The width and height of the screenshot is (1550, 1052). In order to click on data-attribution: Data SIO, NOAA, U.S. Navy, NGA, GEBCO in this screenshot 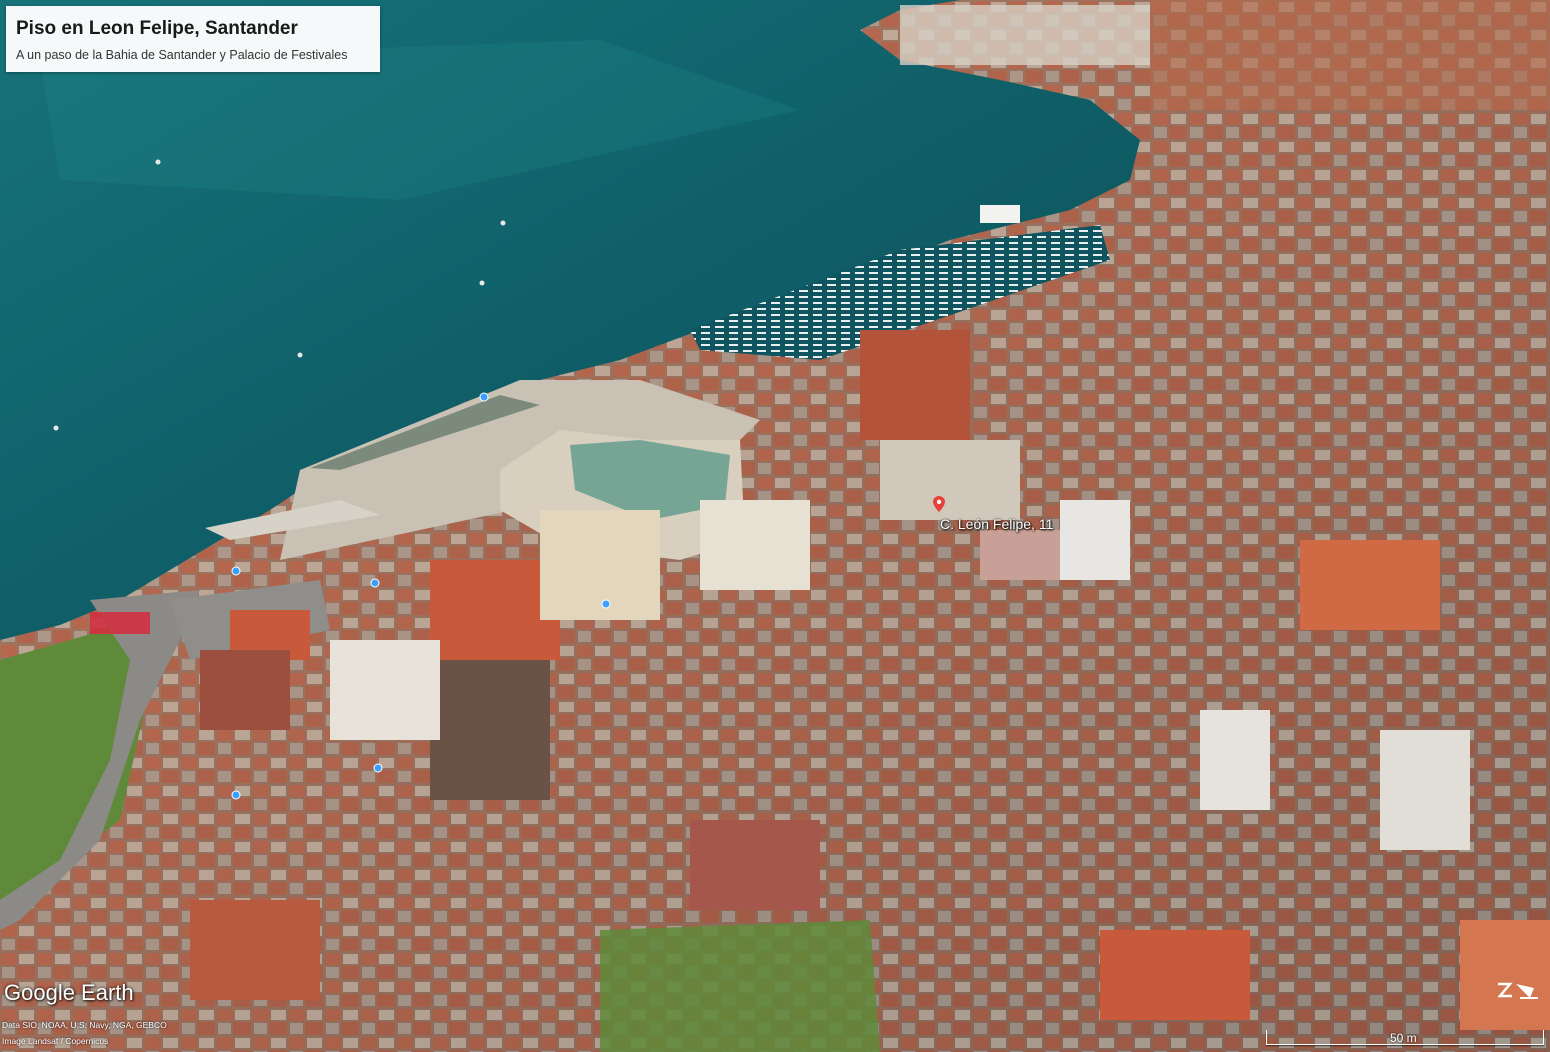, I will do `click(84, 1025)`.